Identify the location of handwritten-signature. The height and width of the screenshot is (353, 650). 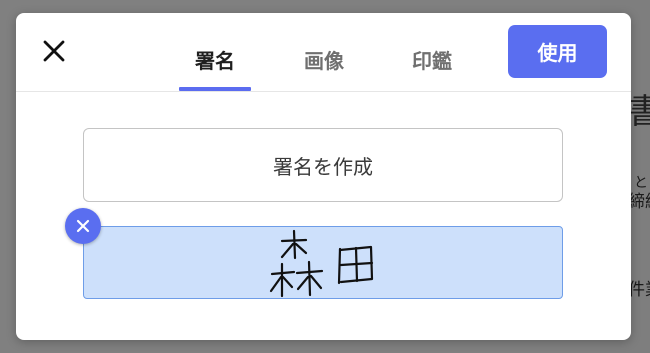
(321, 263).